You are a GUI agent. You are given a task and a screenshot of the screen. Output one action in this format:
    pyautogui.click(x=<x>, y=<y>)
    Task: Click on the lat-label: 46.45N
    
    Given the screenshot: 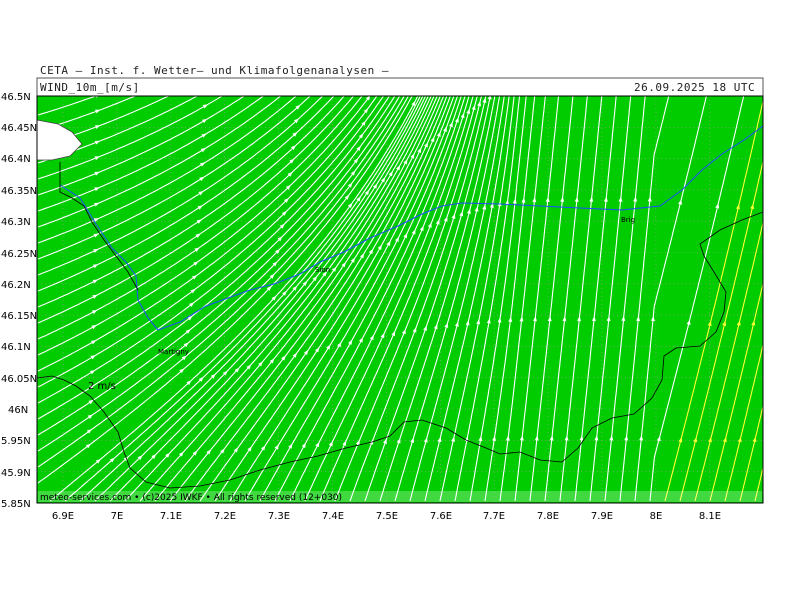 What is the action you would take?
    pyautogui.click(x=19, y=128)
    